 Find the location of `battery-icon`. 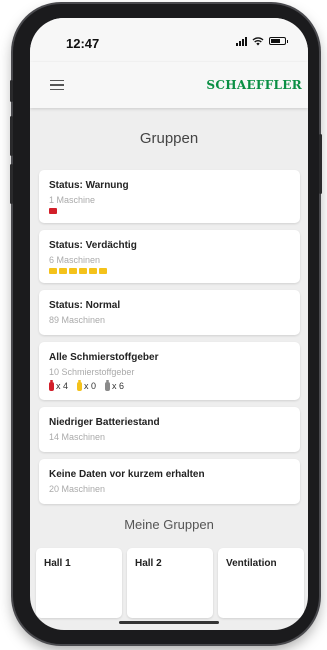

battery-icon is located at coordinates (278, 41).